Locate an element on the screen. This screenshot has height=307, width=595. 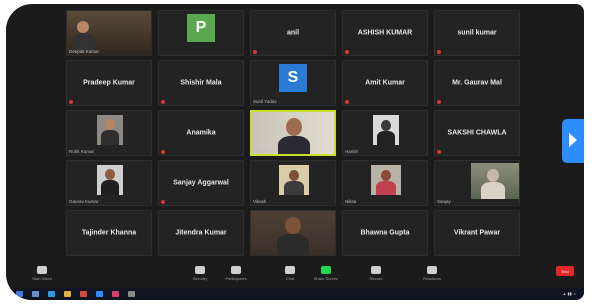
participant-name: Mr. Gaurav Mal is located at coordinates (477, 83).